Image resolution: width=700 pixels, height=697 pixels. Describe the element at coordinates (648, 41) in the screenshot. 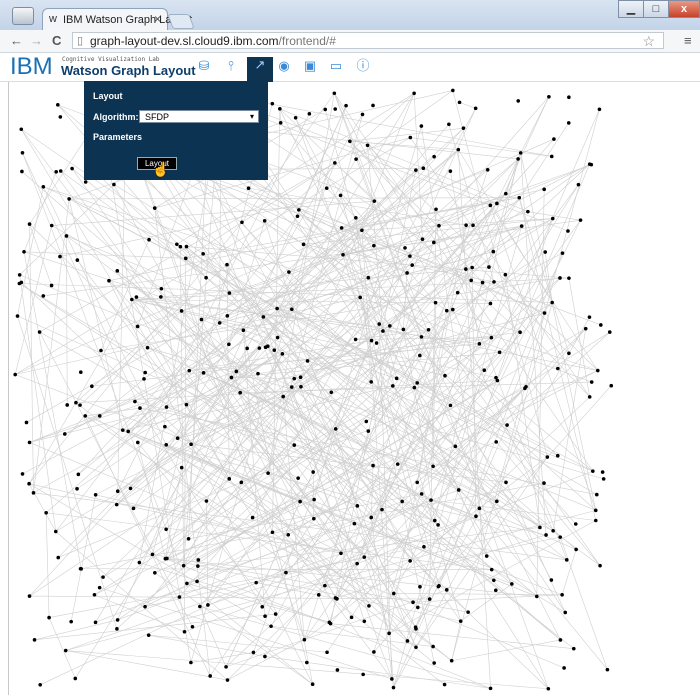

I see `bookmark-star-icon: ☆` at that location.